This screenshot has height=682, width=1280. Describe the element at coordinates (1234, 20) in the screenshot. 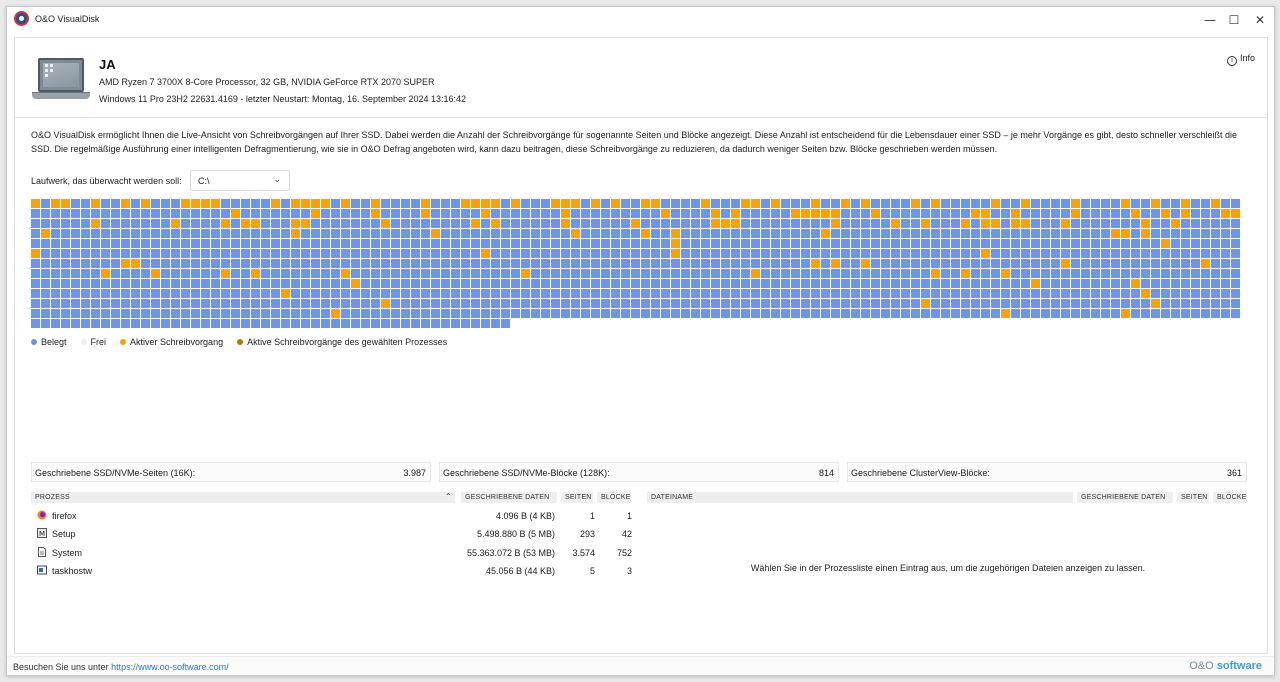

I see `maximize-button: ☐` at that location.